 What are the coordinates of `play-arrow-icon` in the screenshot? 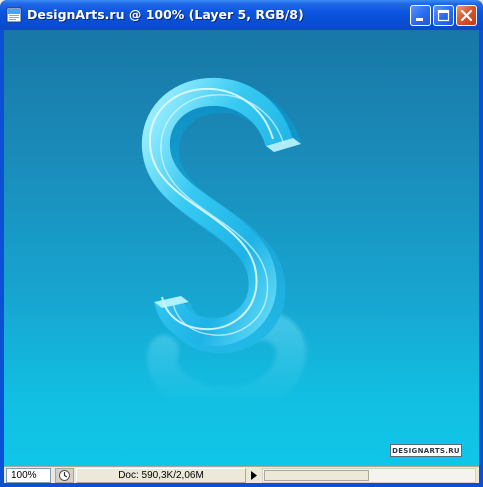 It's located at (254, 475).